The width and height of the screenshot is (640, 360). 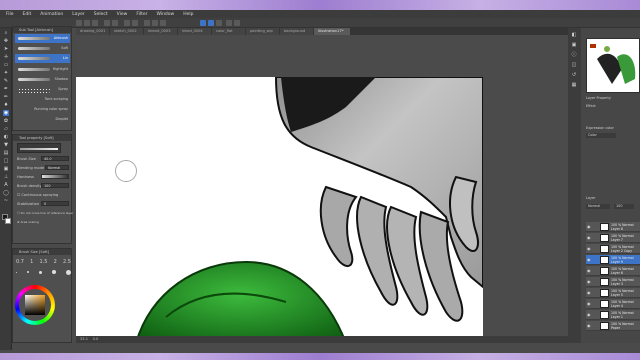 What do you see at coordinates (87, 23) in the screenshot?
I see `open-icon` at bounding box center [87, 23].